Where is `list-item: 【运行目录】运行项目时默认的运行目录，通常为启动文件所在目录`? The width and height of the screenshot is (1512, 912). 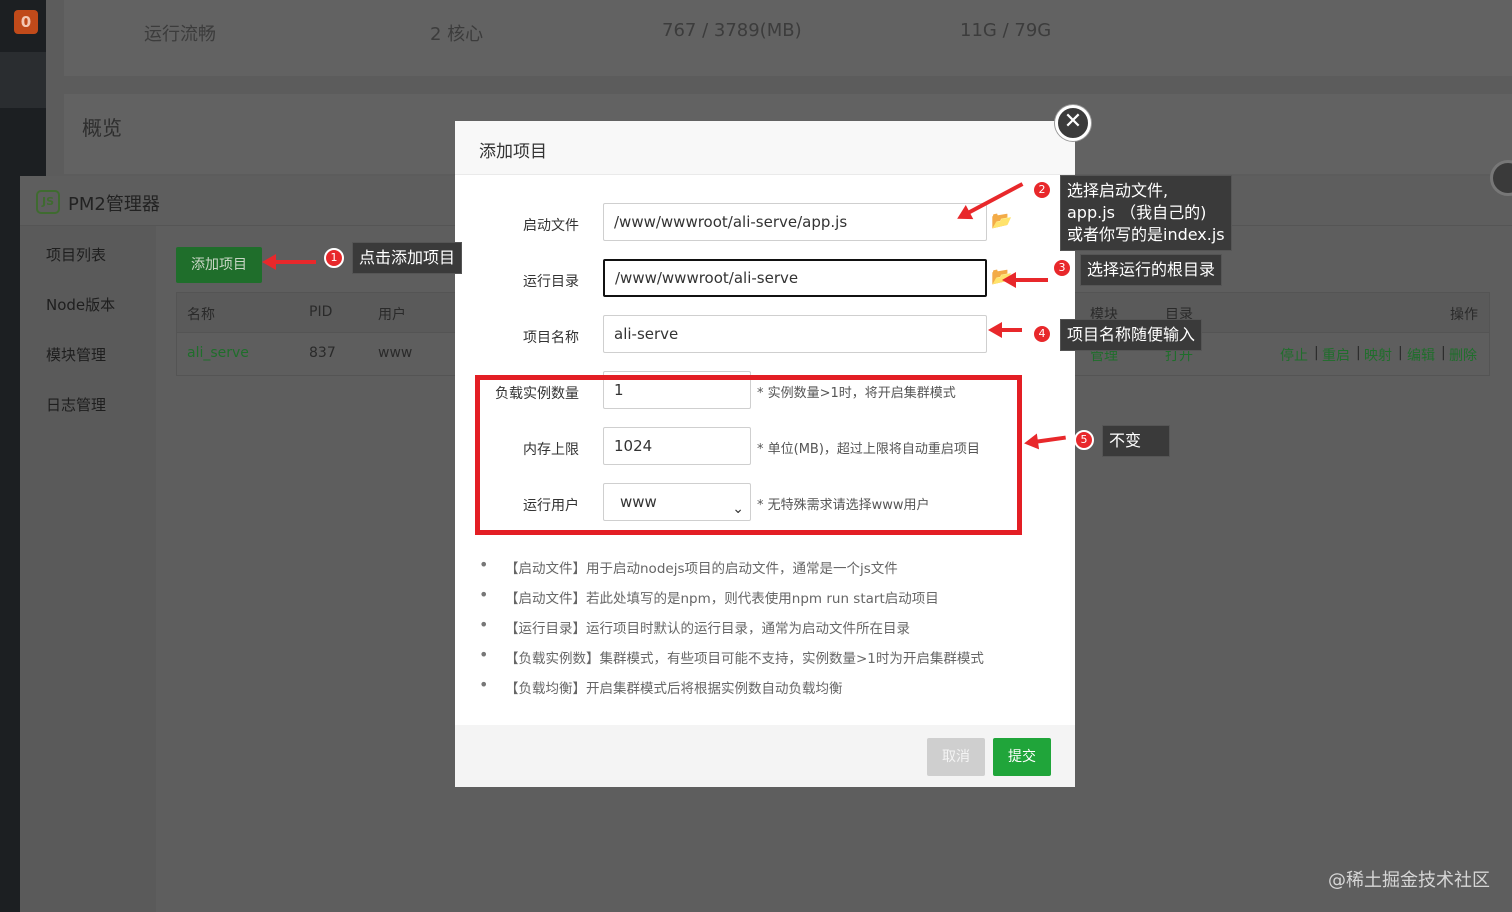 list-item: 【运行目录】运行项目时默认的运行目录，通常为启动文件所在目录 is located at coordinates (731, 631).